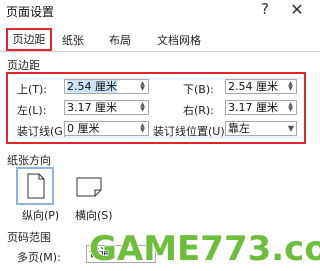 The image size is (320, 271). I want to click on watermark-text: GAME773.com, so click(204, 249).